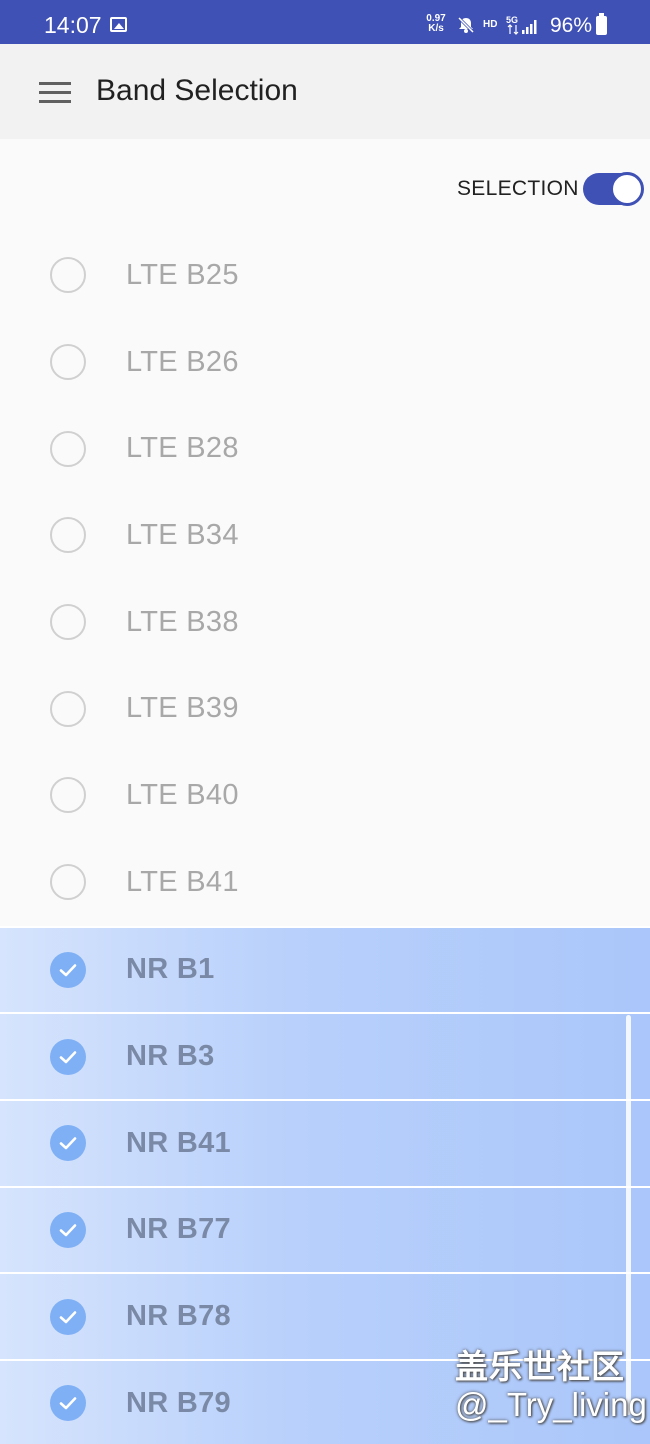 The image size is (650, 1444). I want to click on status-time: 14:07, so click(73, 25).